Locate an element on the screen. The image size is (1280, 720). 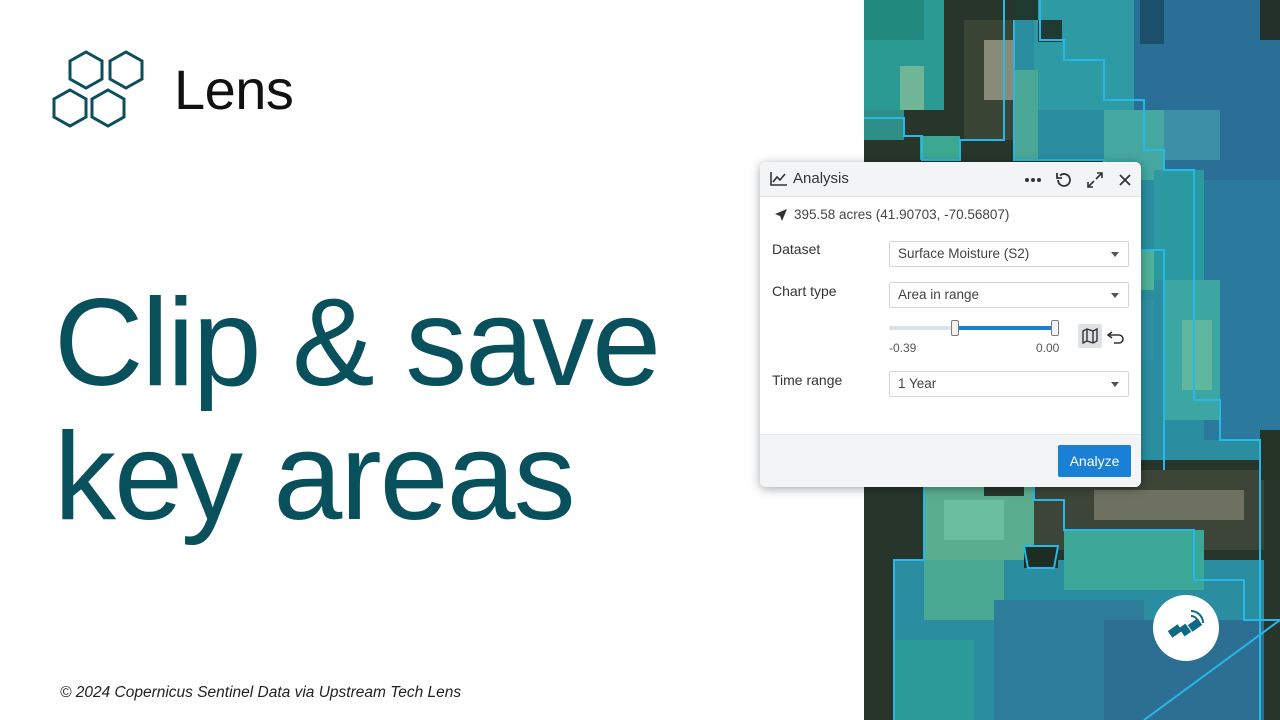
more-options-button is located at coordinates (1033, 180).